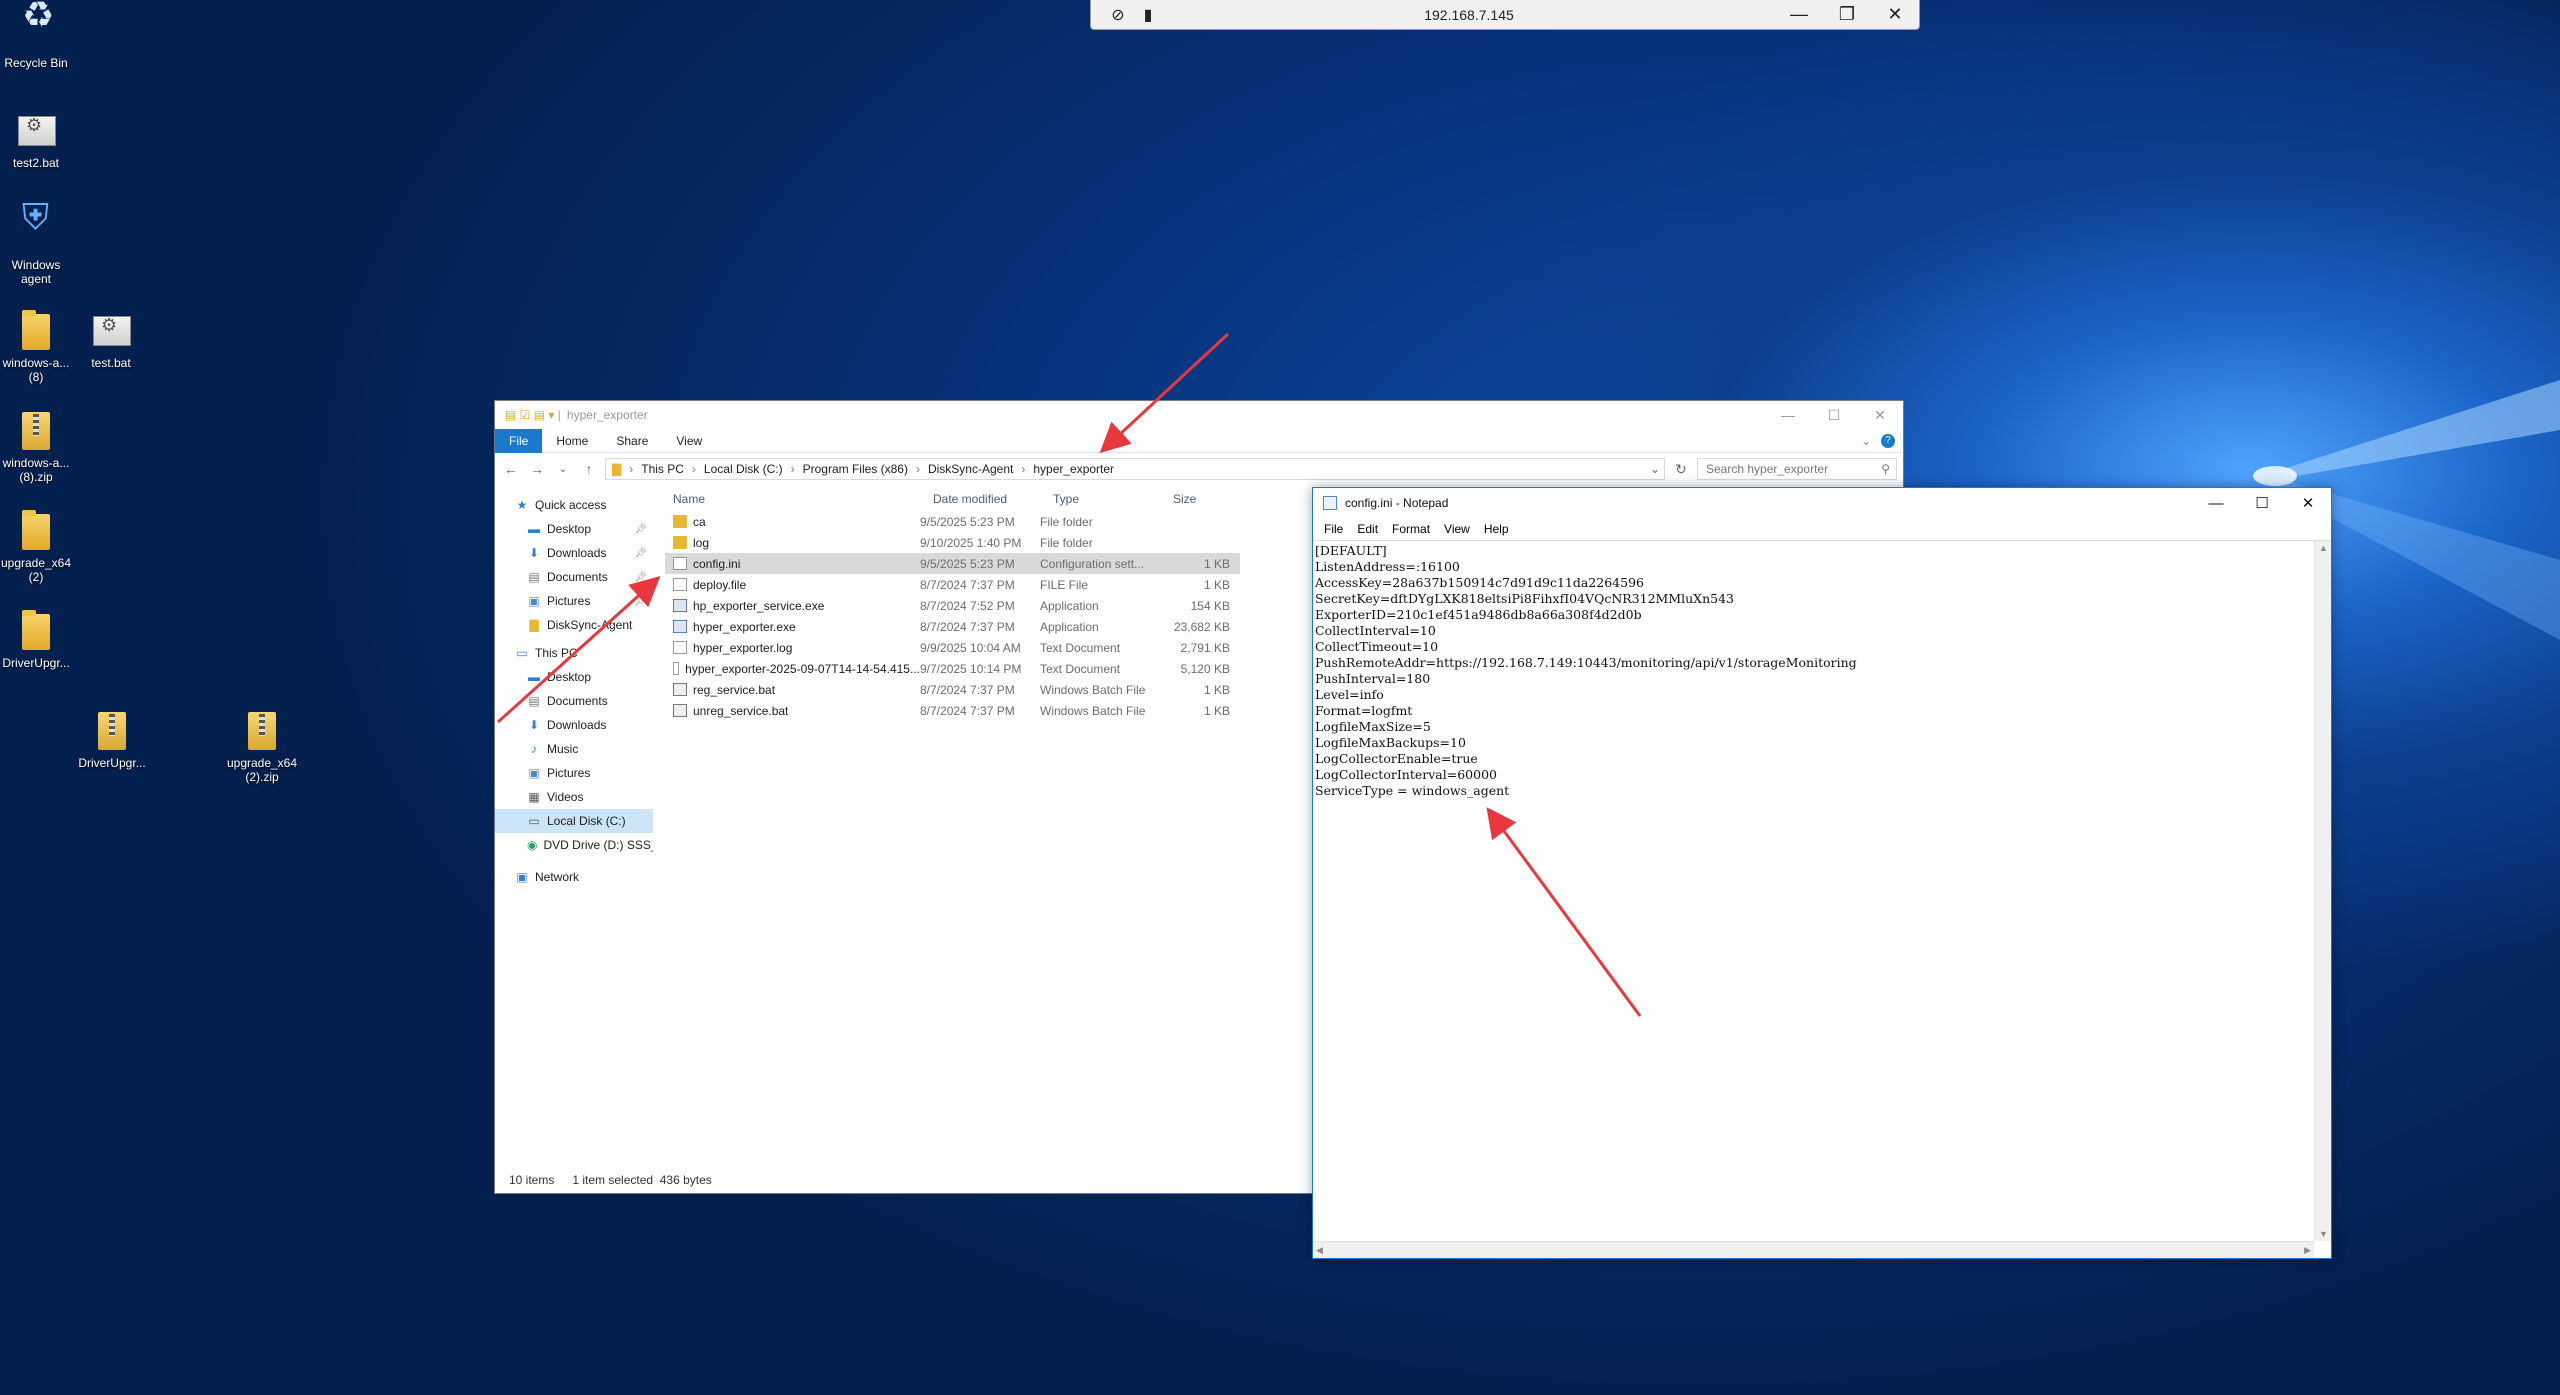 The width and height of the screenshot is (2560, 1395). Describe the element at coordinates (970, 647) in the screenshot. I see `file-date: 9/9/2025 10:04 AM` at that location.